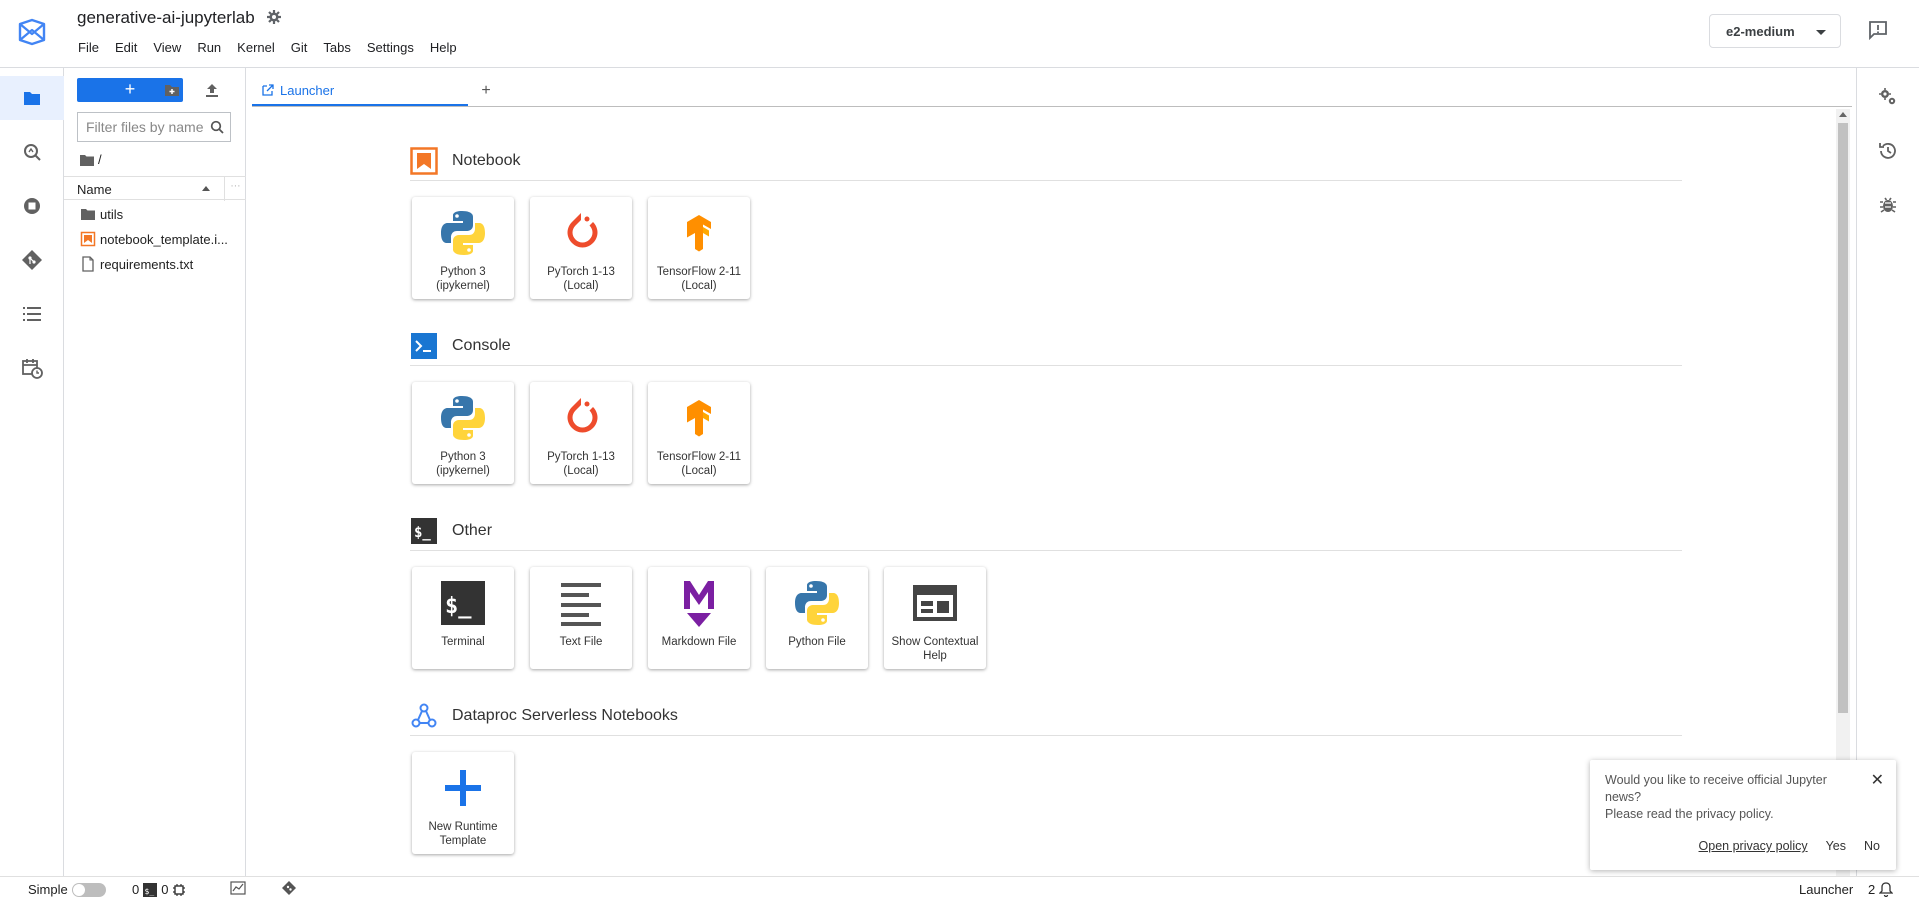 The width and height of the screenshot is (1919, 898). What do you see at coordinates (172, 90) in the screenshot?
I see `new-folder-icon` at bounding box center [172, 90].